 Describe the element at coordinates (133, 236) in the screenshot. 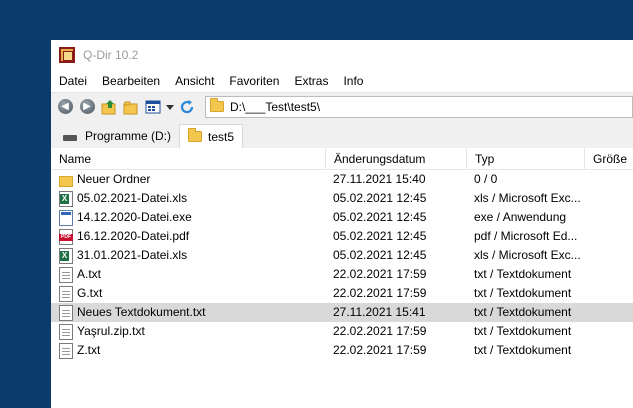

I see `file-name: 16.12.2020-Datei.pdf` at that location.